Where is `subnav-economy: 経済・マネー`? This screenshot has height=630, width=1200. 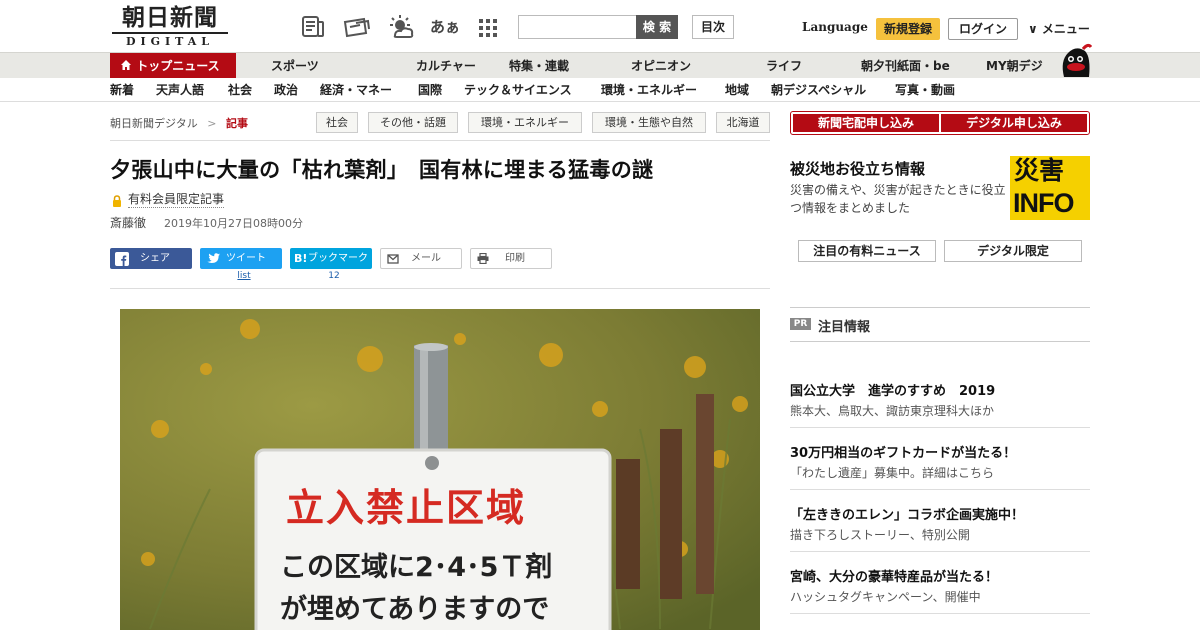
subnav-economy: 経済・マネー is located at coordinates (356, 90).